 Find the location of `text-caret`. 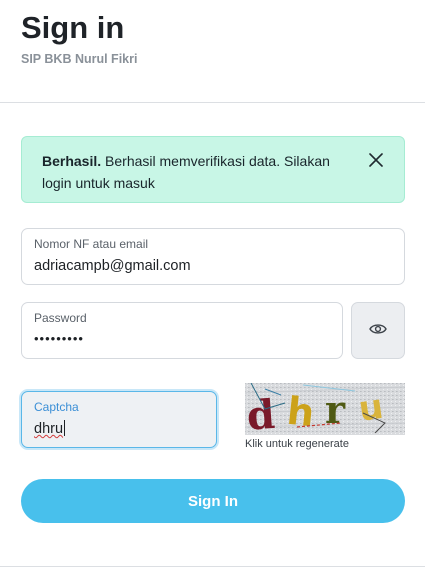

text-caret is located at coordinates (65, 428).